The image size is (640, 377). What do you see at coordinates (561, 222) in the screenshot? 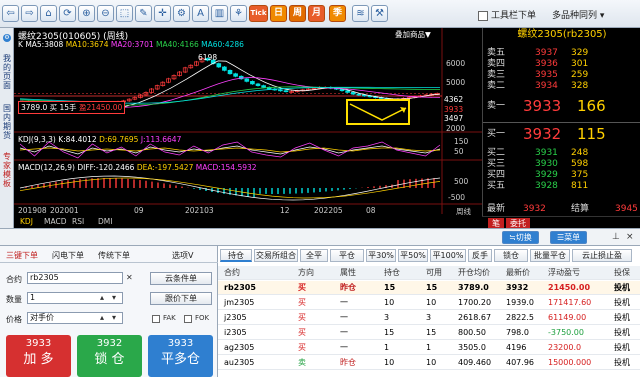
I see `order-book-tabs: 笔 委托` at bounding box center [561, 222].